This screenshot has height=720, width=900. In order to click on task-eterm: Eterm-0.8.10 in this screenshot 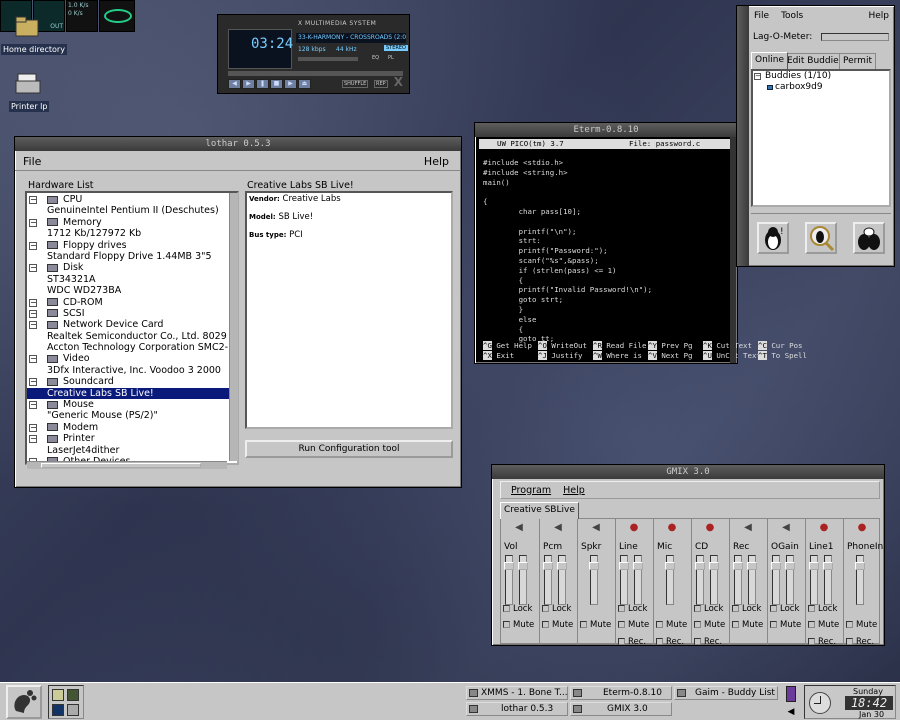, I will do `click(621, 693)`.